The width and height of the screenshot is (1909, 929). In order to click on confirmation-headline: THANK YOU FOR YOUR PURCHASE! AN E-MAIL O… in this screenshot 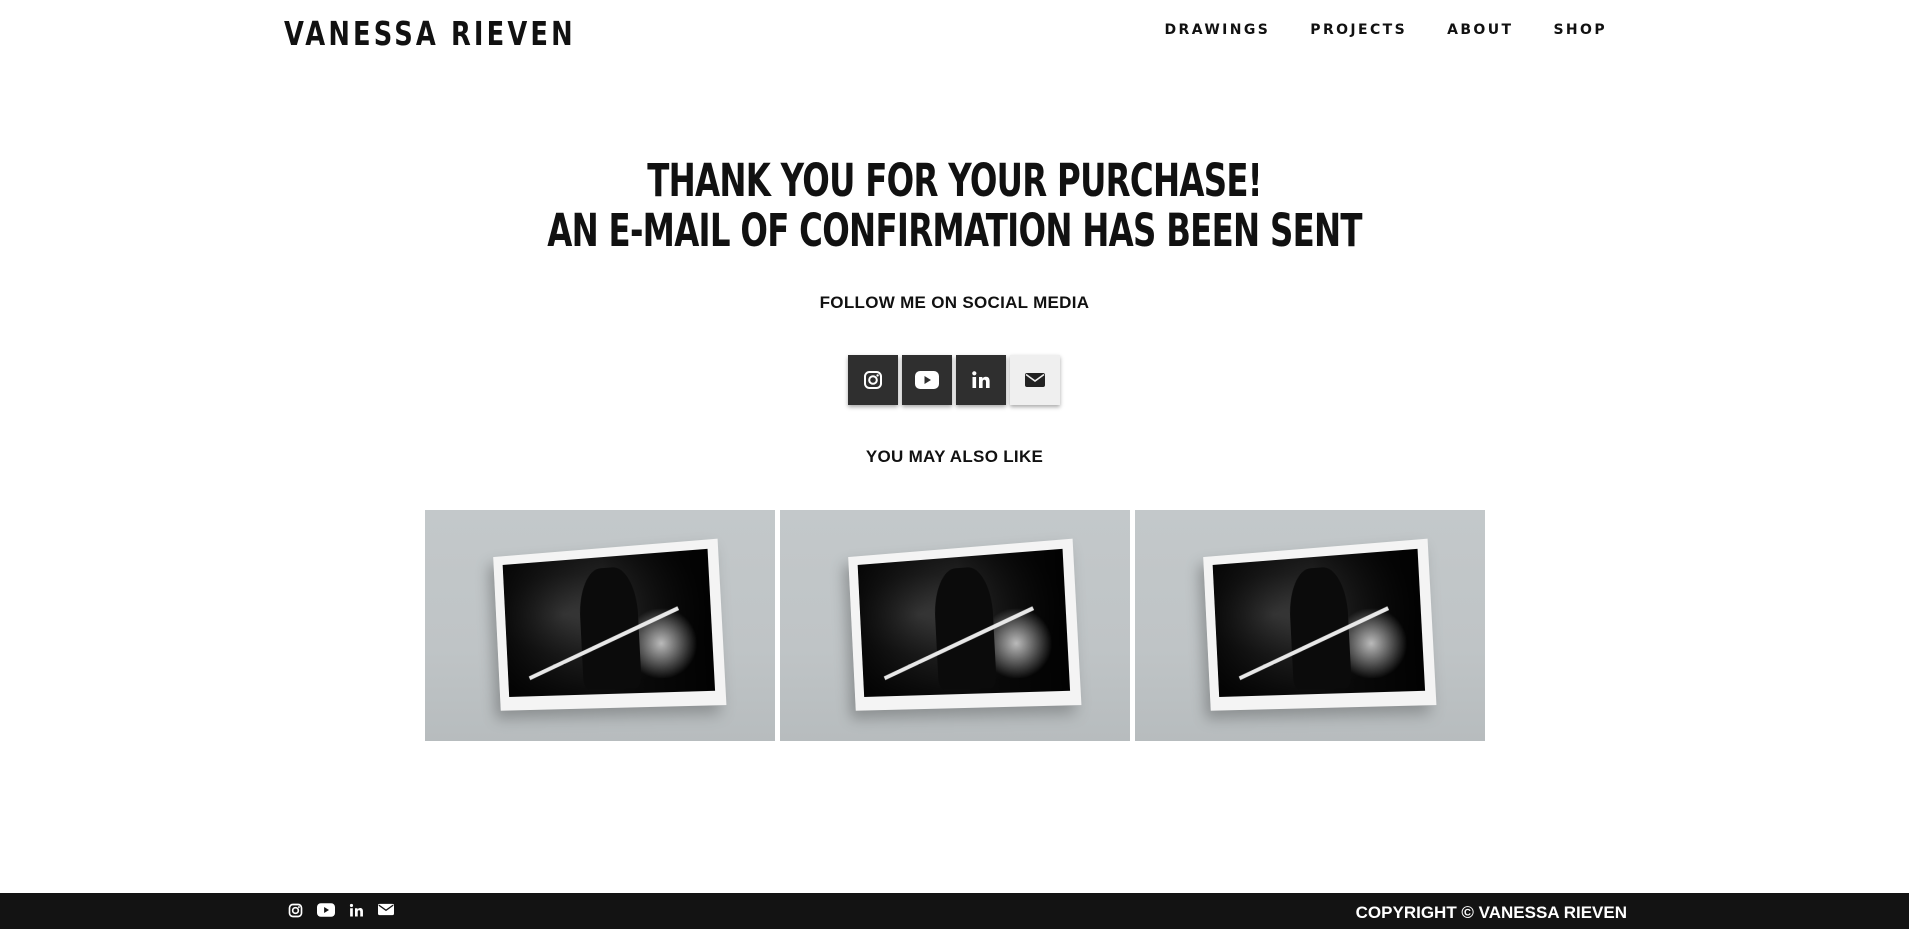, I will do `click(954, 206)`.